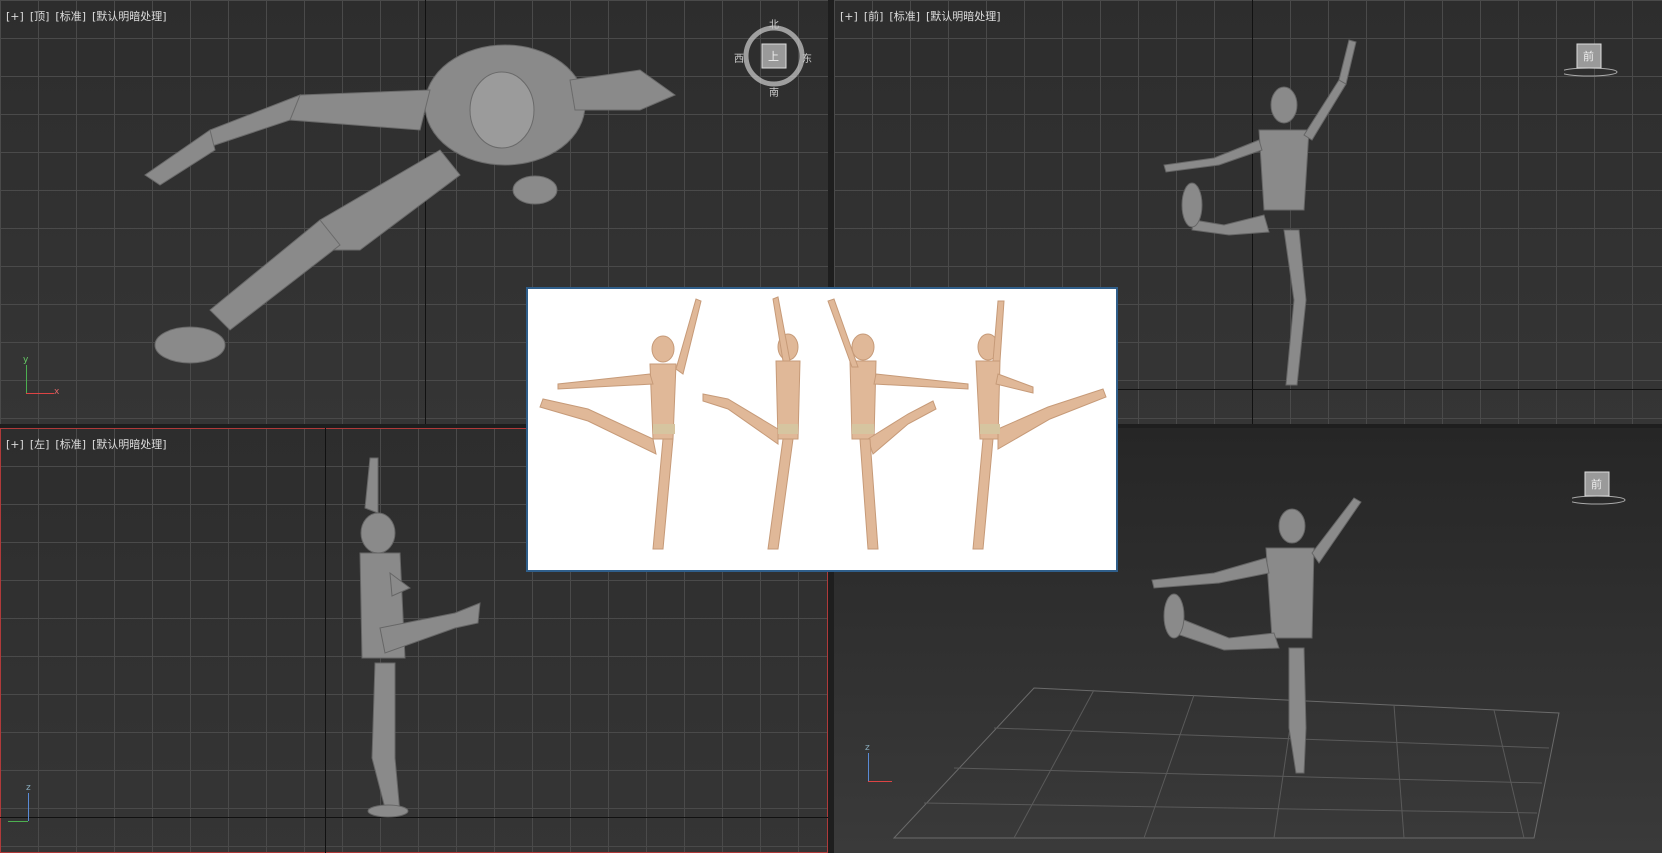  Describe the element at coordinates (26, 360) in the screenshot. I see `axis-y-label: y` at that location.